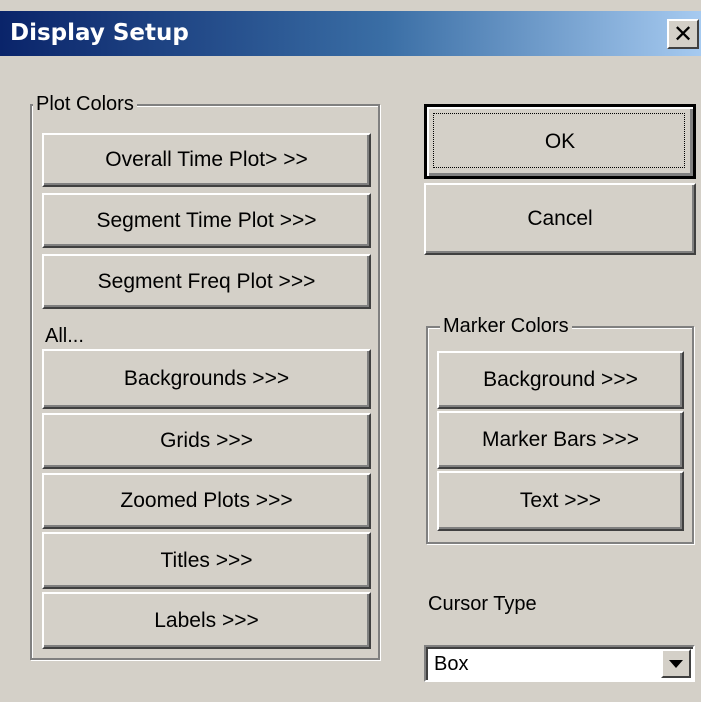  I want to click on backgrounds-label: Backgrounds >>>, so click(206, 378).